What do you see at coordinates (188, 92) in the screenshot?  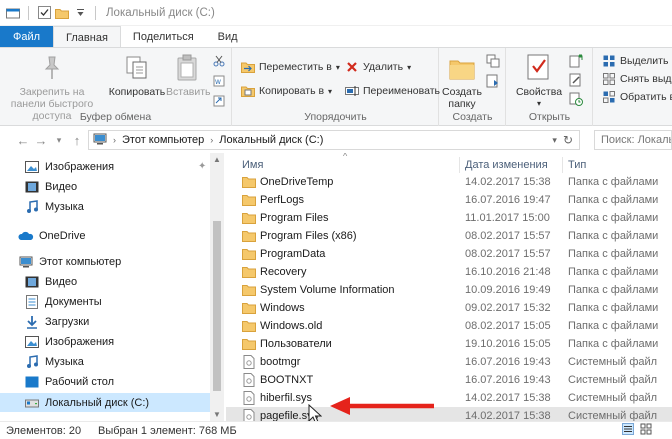 I see `paste-label: Вставить` at bounding box center [188, 92].